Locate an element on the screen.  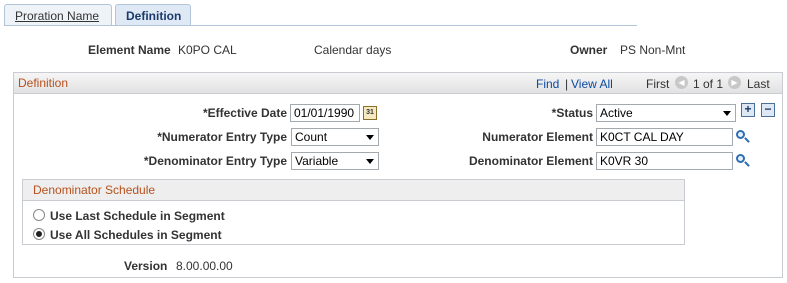
use-last-schedule-label: Use Last Schedule in Segment is located at coordinates (137, 216).